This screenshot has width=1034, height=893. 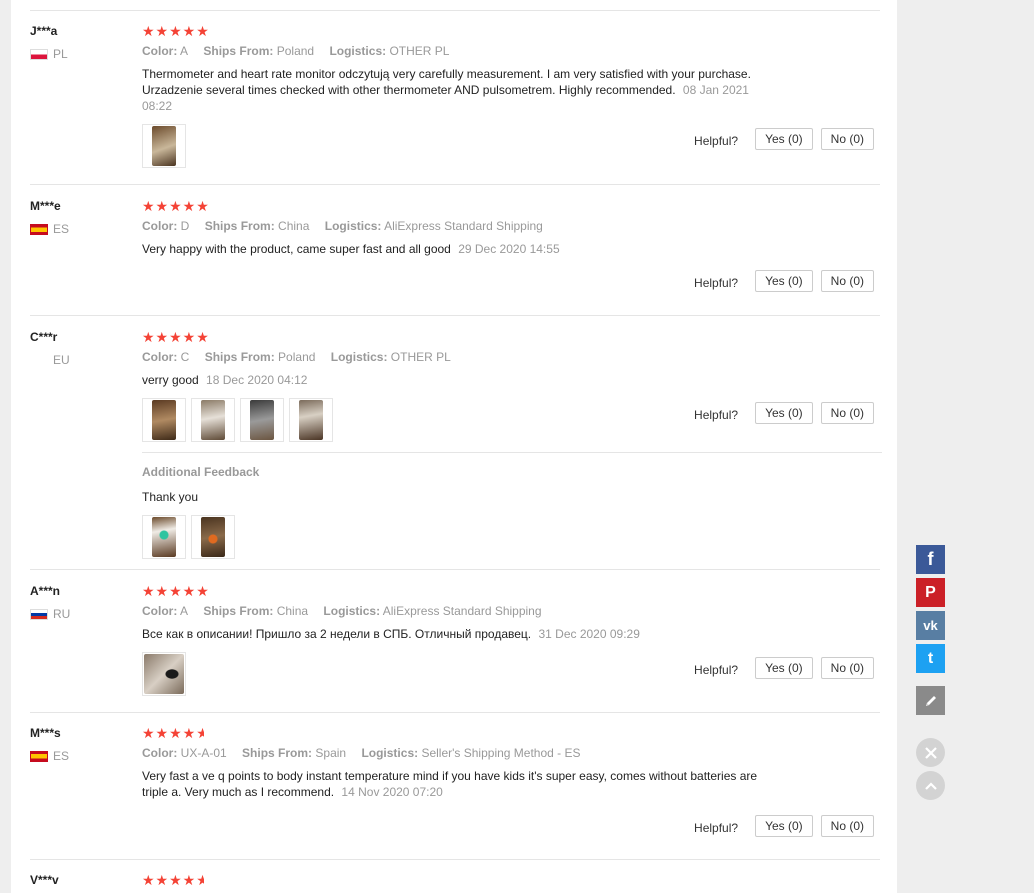 I want to click on review-content: ★★★★★, so click(x=512, y=880).